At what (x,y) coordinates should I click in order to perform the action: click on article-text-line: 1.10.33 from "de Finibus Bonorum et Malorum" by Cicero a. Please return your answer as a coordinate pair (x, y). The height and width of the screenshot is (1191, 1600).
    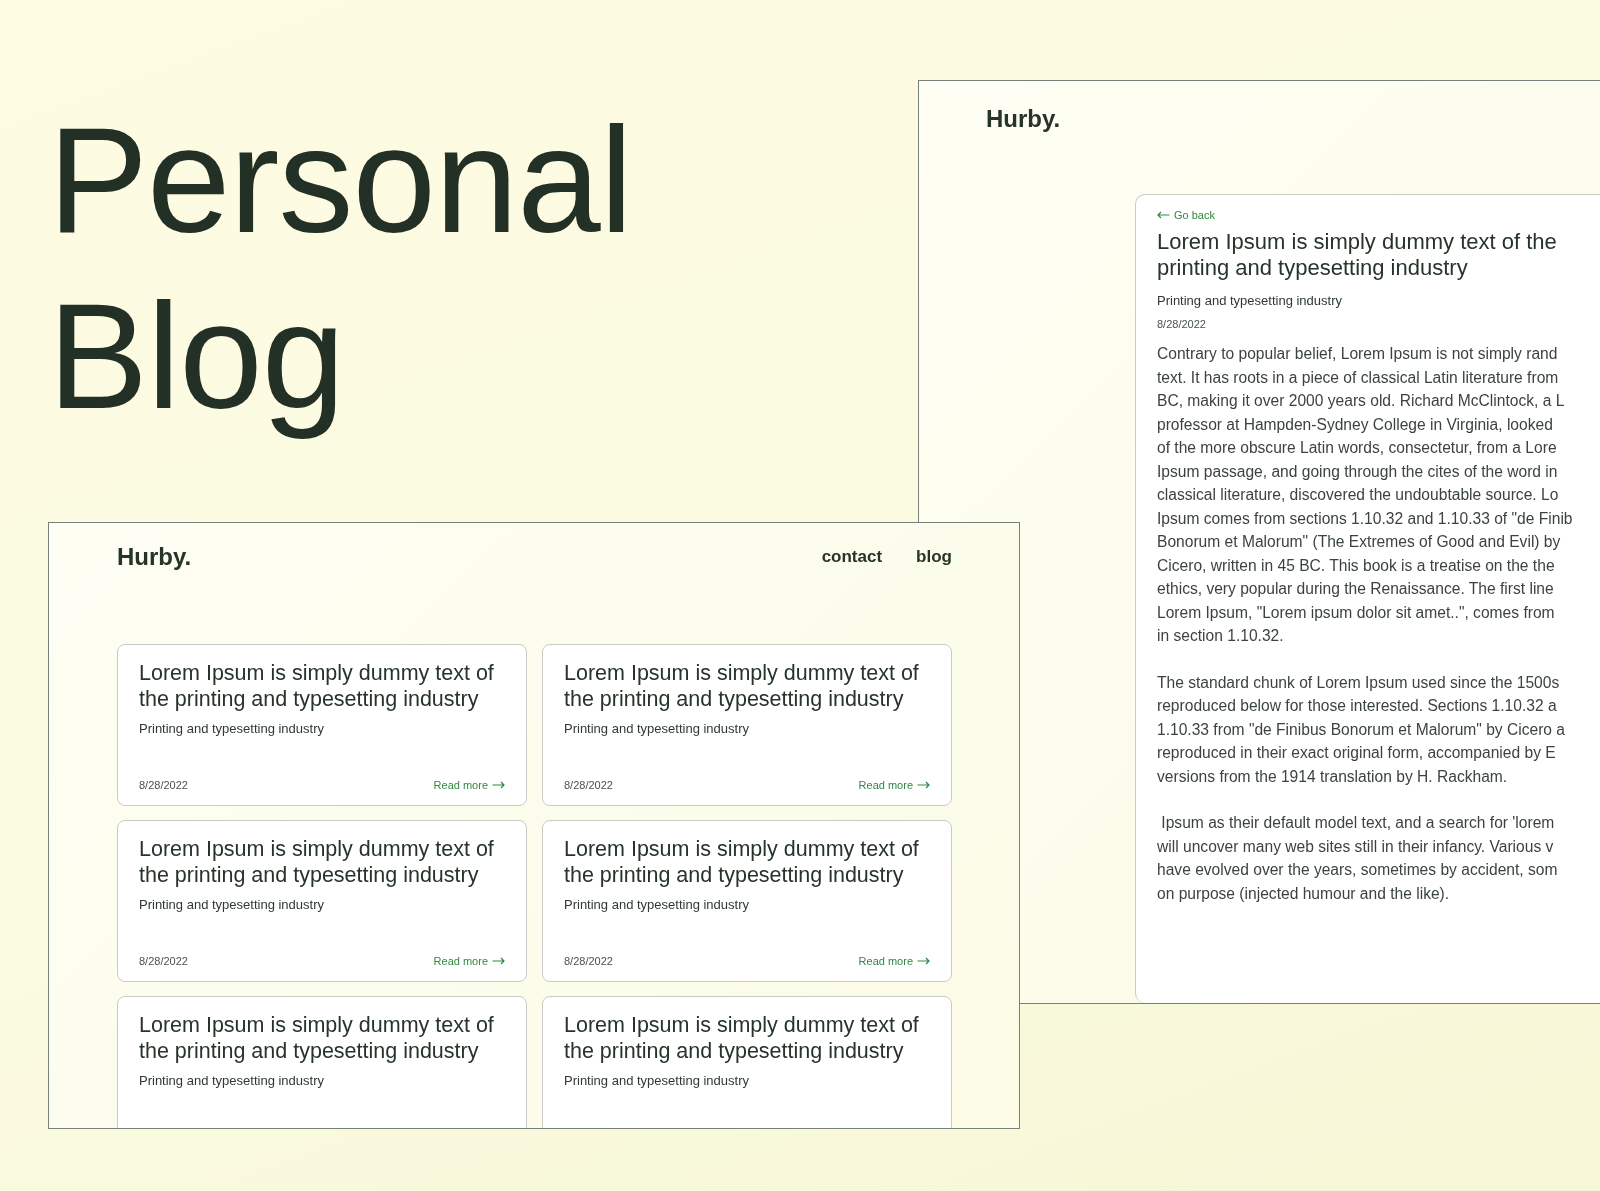
    Looking at the image, I should click on (1362, 729).